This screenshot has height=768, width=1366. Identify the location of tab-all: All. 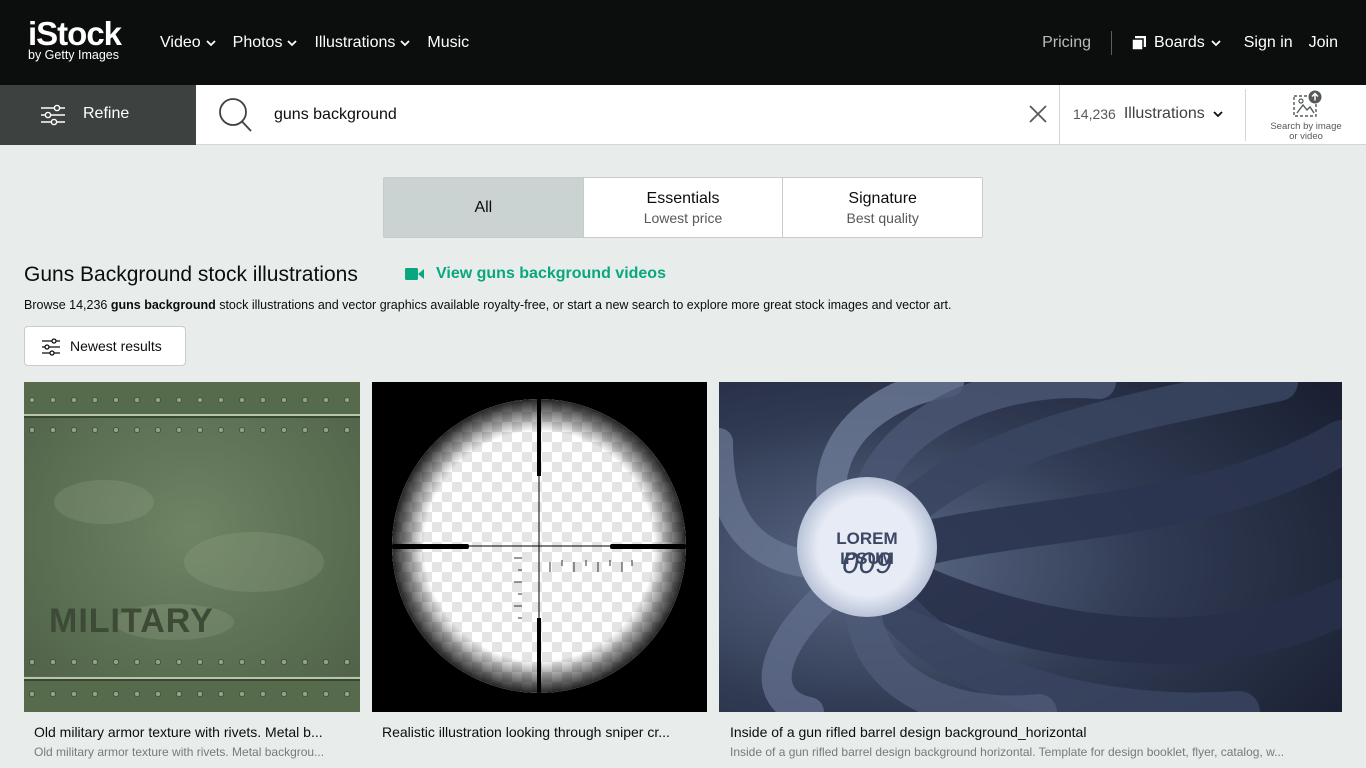
(484, 207).